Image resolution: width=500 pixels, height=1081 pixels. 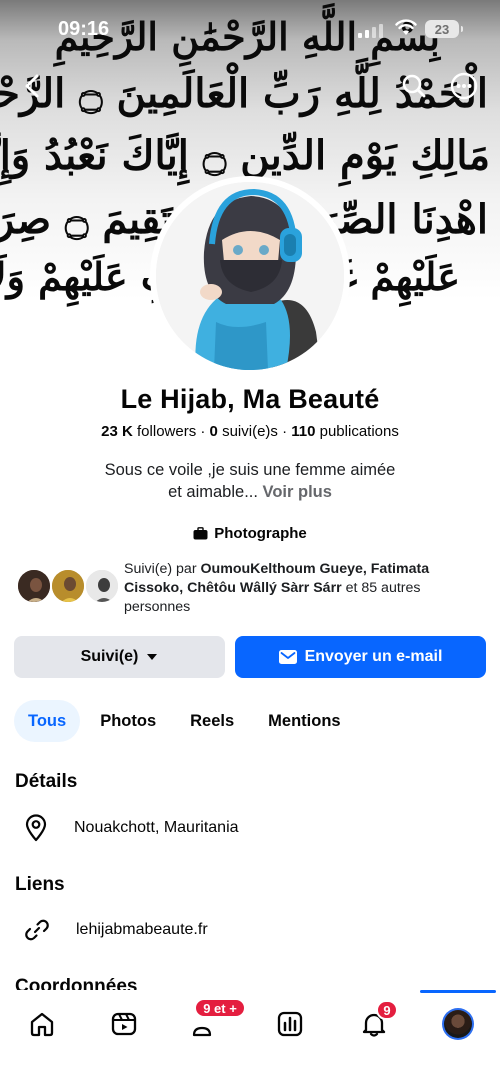 What do you see at coordinates (156, 827) in the screenshot?
I see `location-text: Nouakchott, Mauritania` at bounding box center [156, 827].